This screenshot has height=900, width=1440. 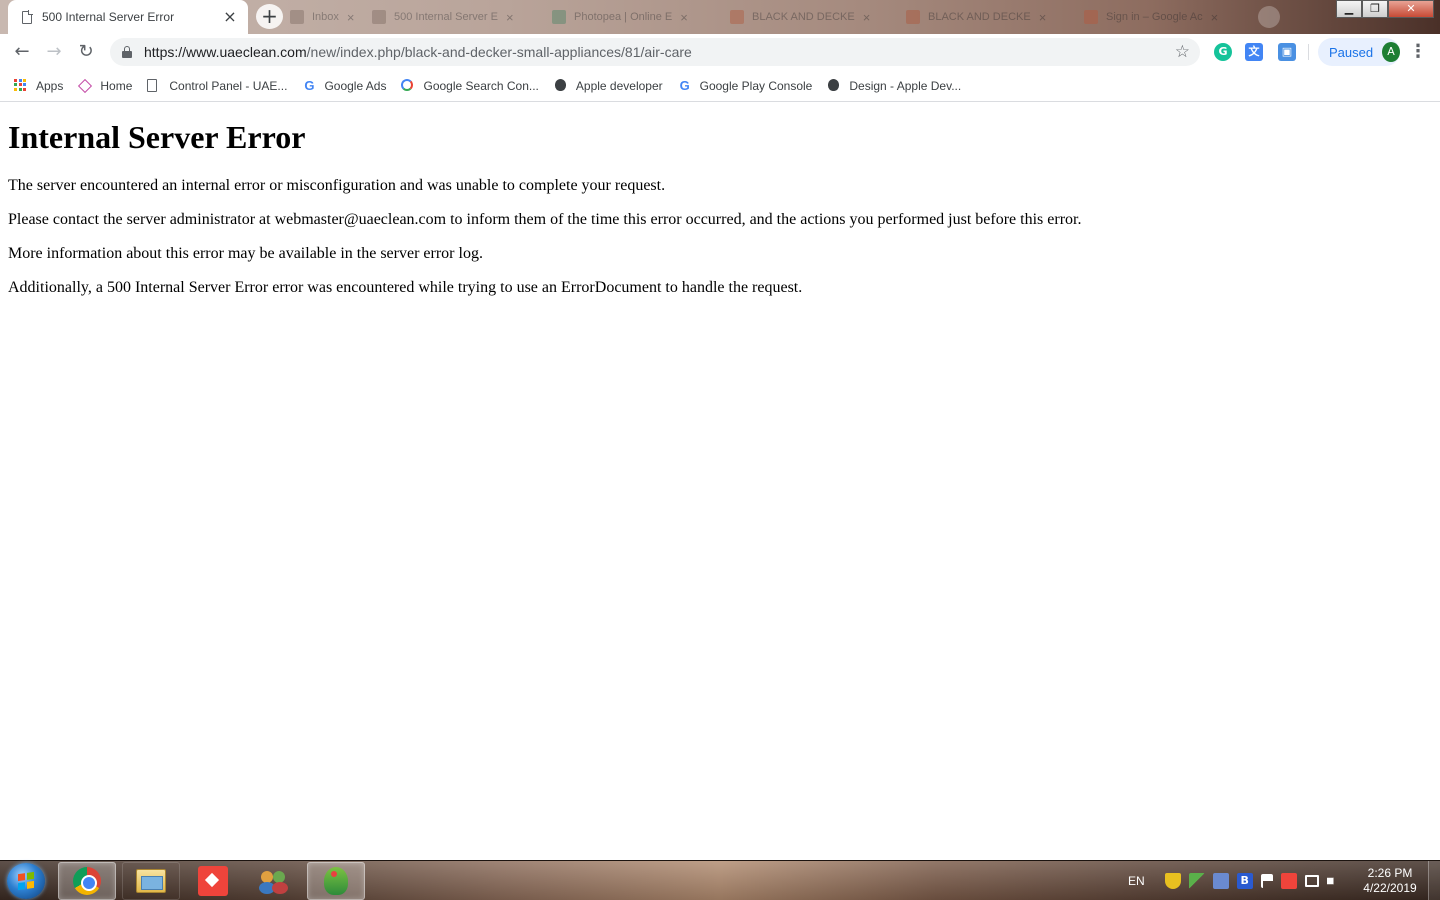 I want to click on diamond-icon, so click(x=85, y=85).